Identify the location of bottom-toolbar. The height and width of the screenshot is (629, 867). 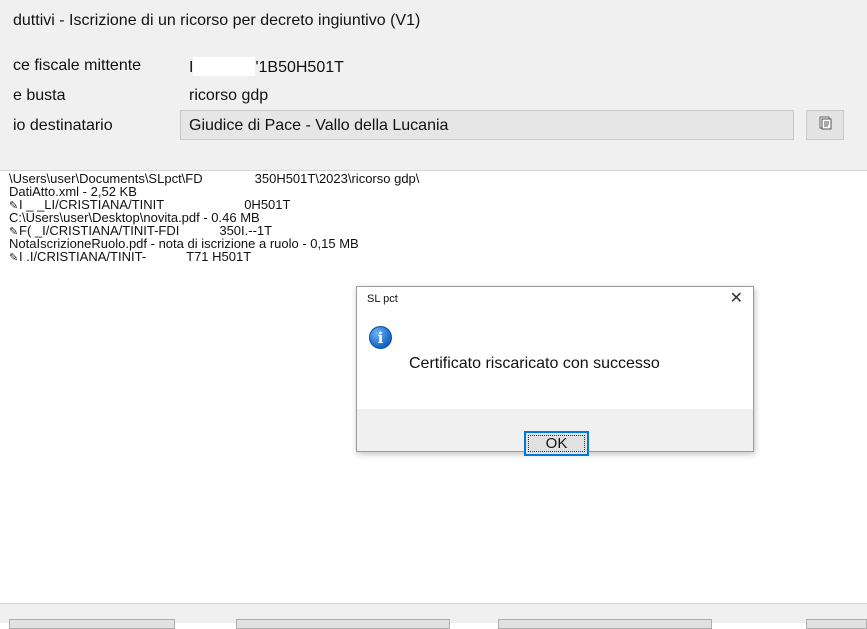
(433, 616).